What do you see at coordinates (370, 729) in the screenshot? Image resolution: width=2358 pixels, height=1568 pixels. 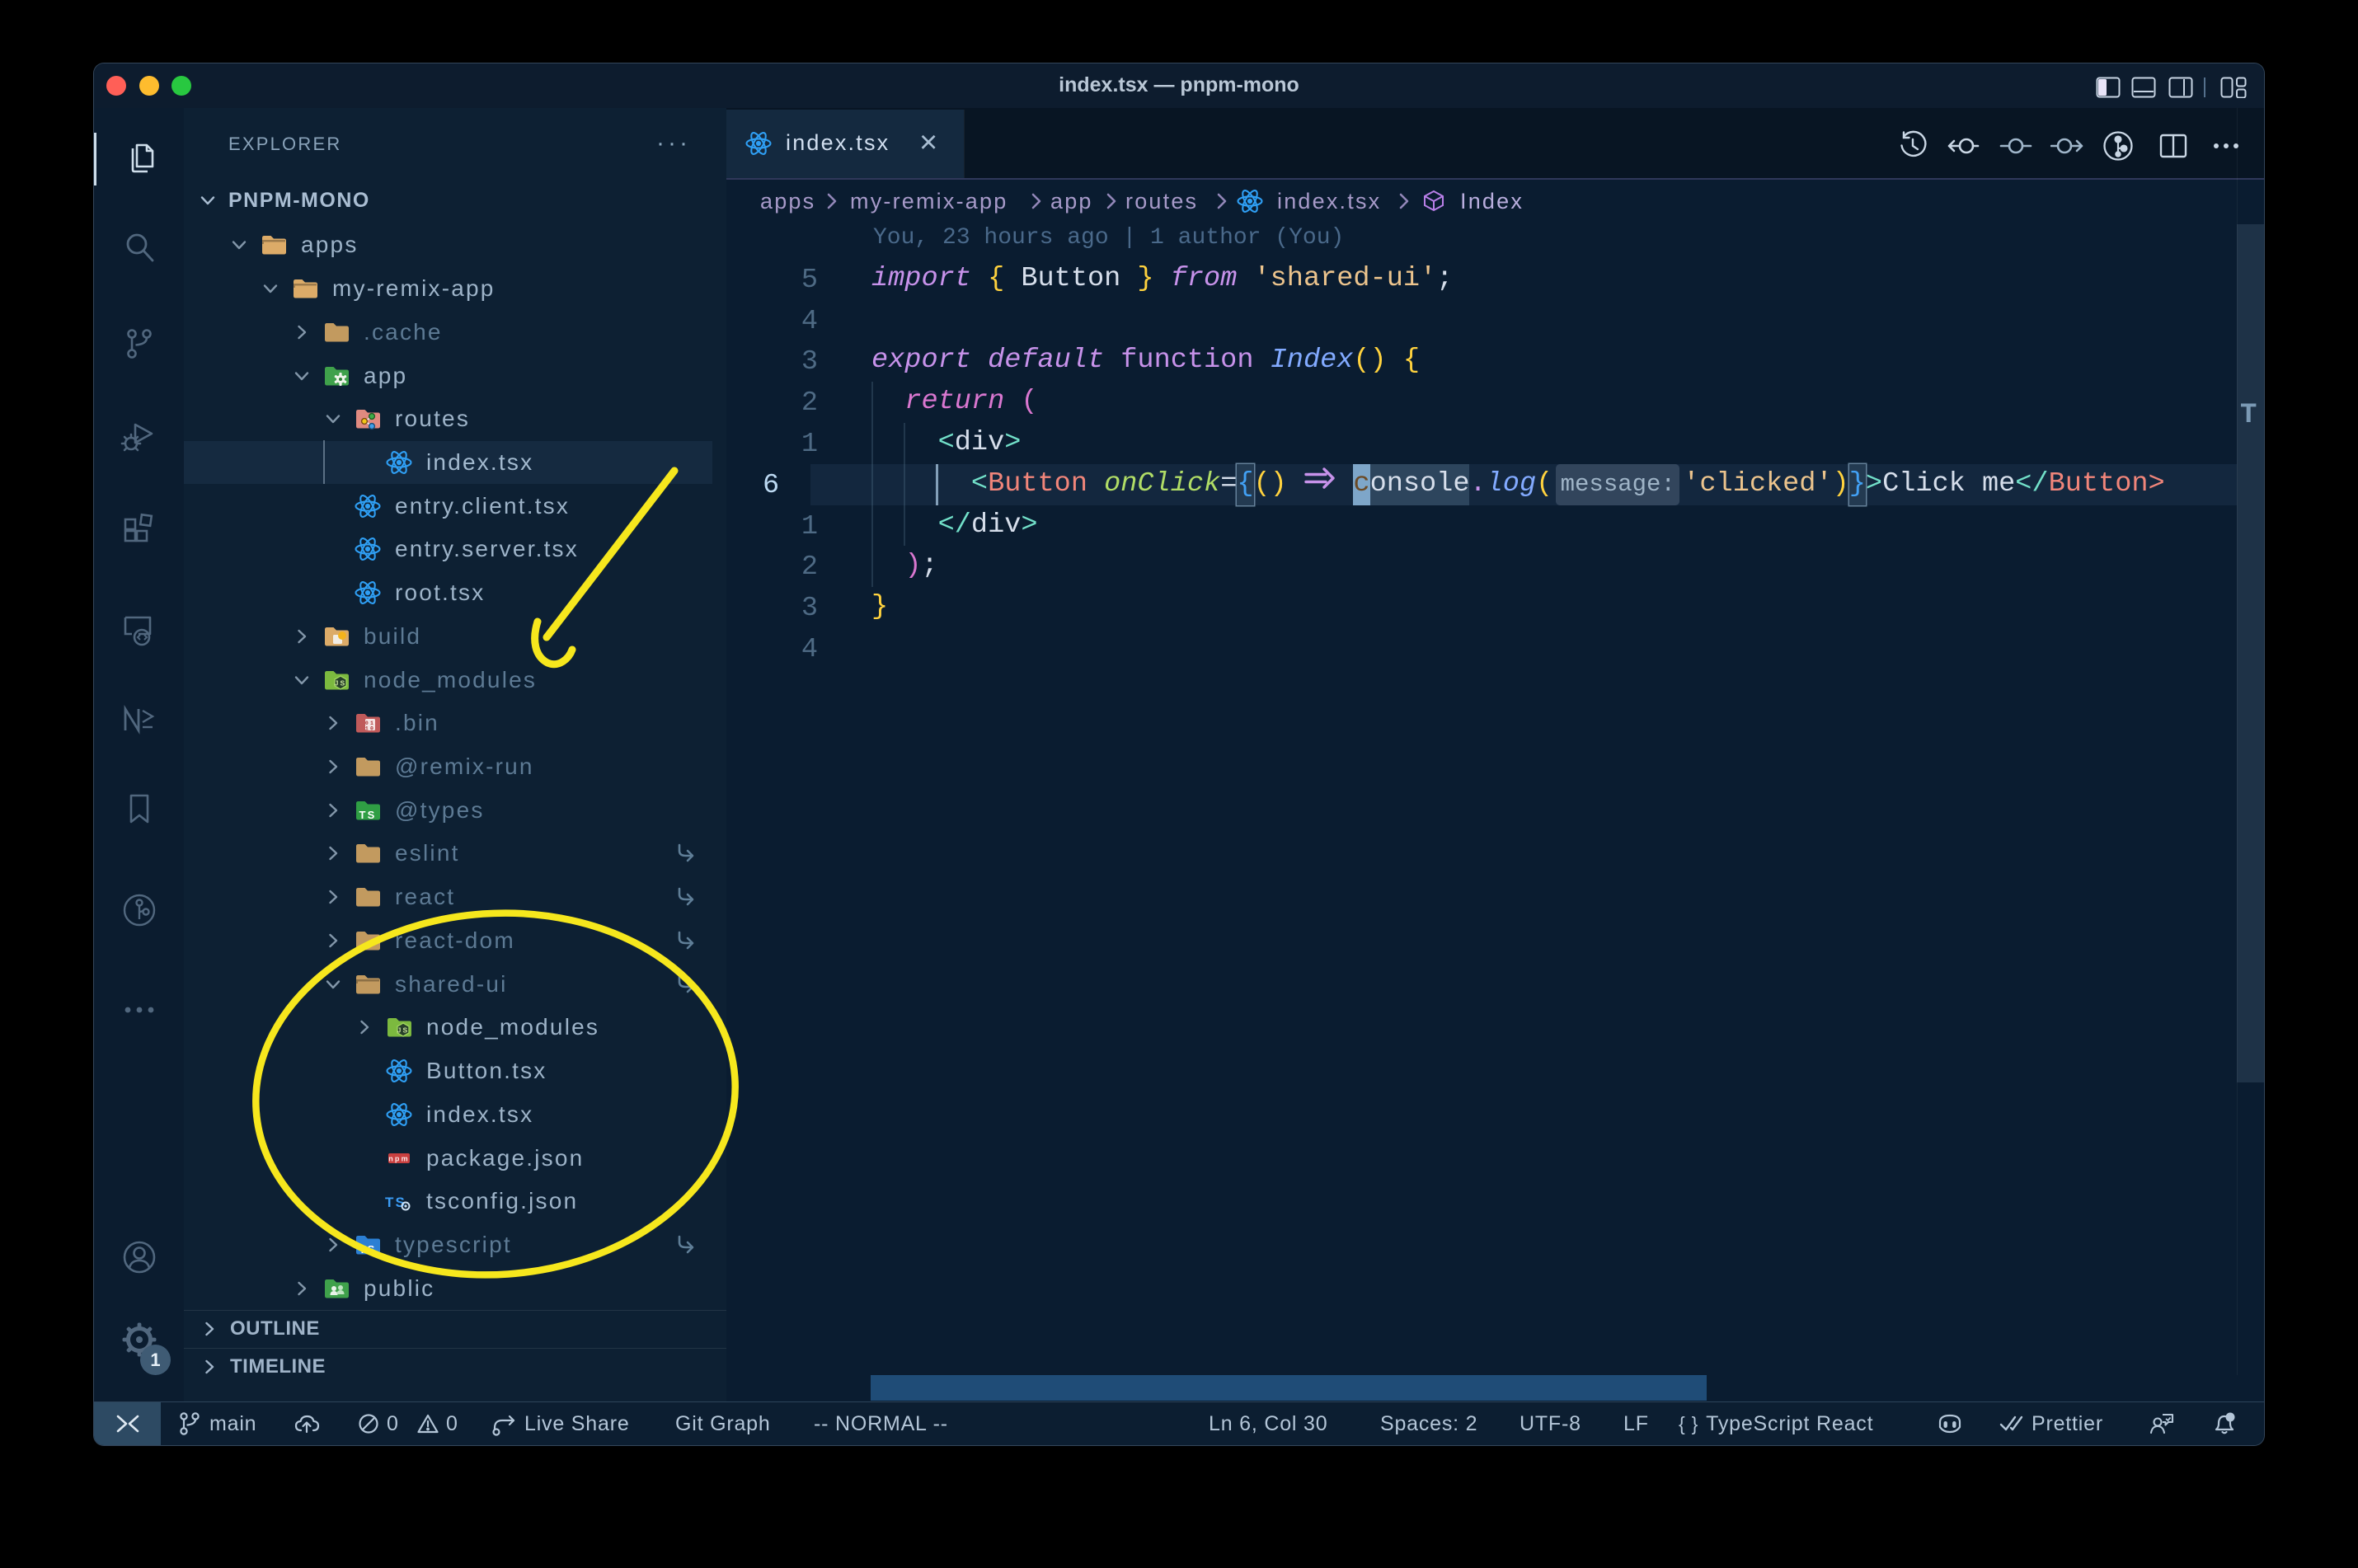 I see `svg-text: 10` at bounding box center [370, 729].